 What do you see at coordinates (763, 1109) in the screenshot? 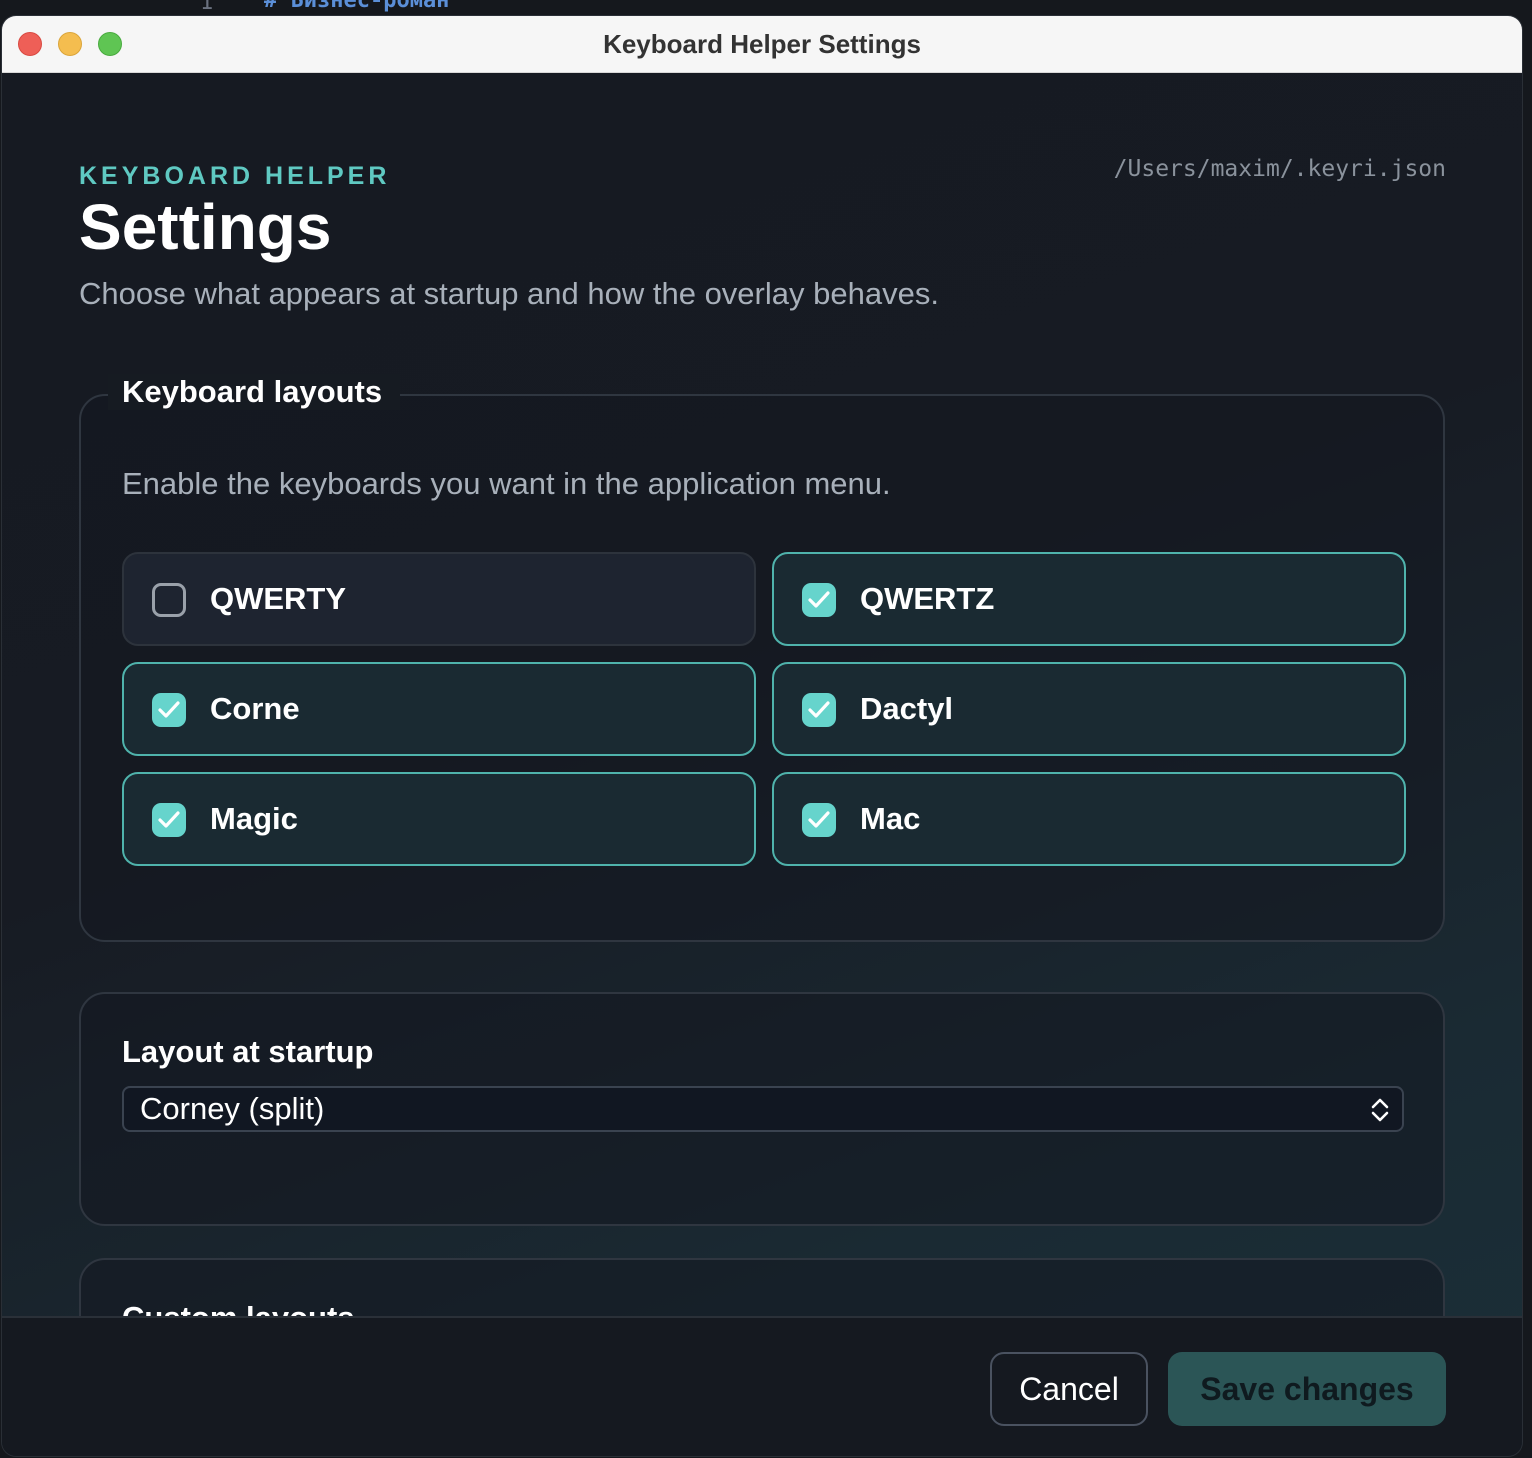
I see `startup-layout-select: Corney (split)` at bounding box center [763, 1109].